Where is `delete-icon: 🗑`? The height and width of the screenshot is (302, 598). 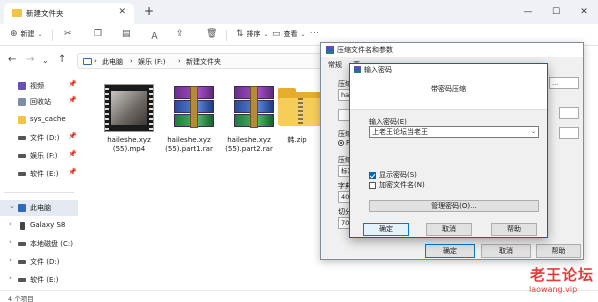 delete-icon: 🗑 is located at coordinates (211, 34).